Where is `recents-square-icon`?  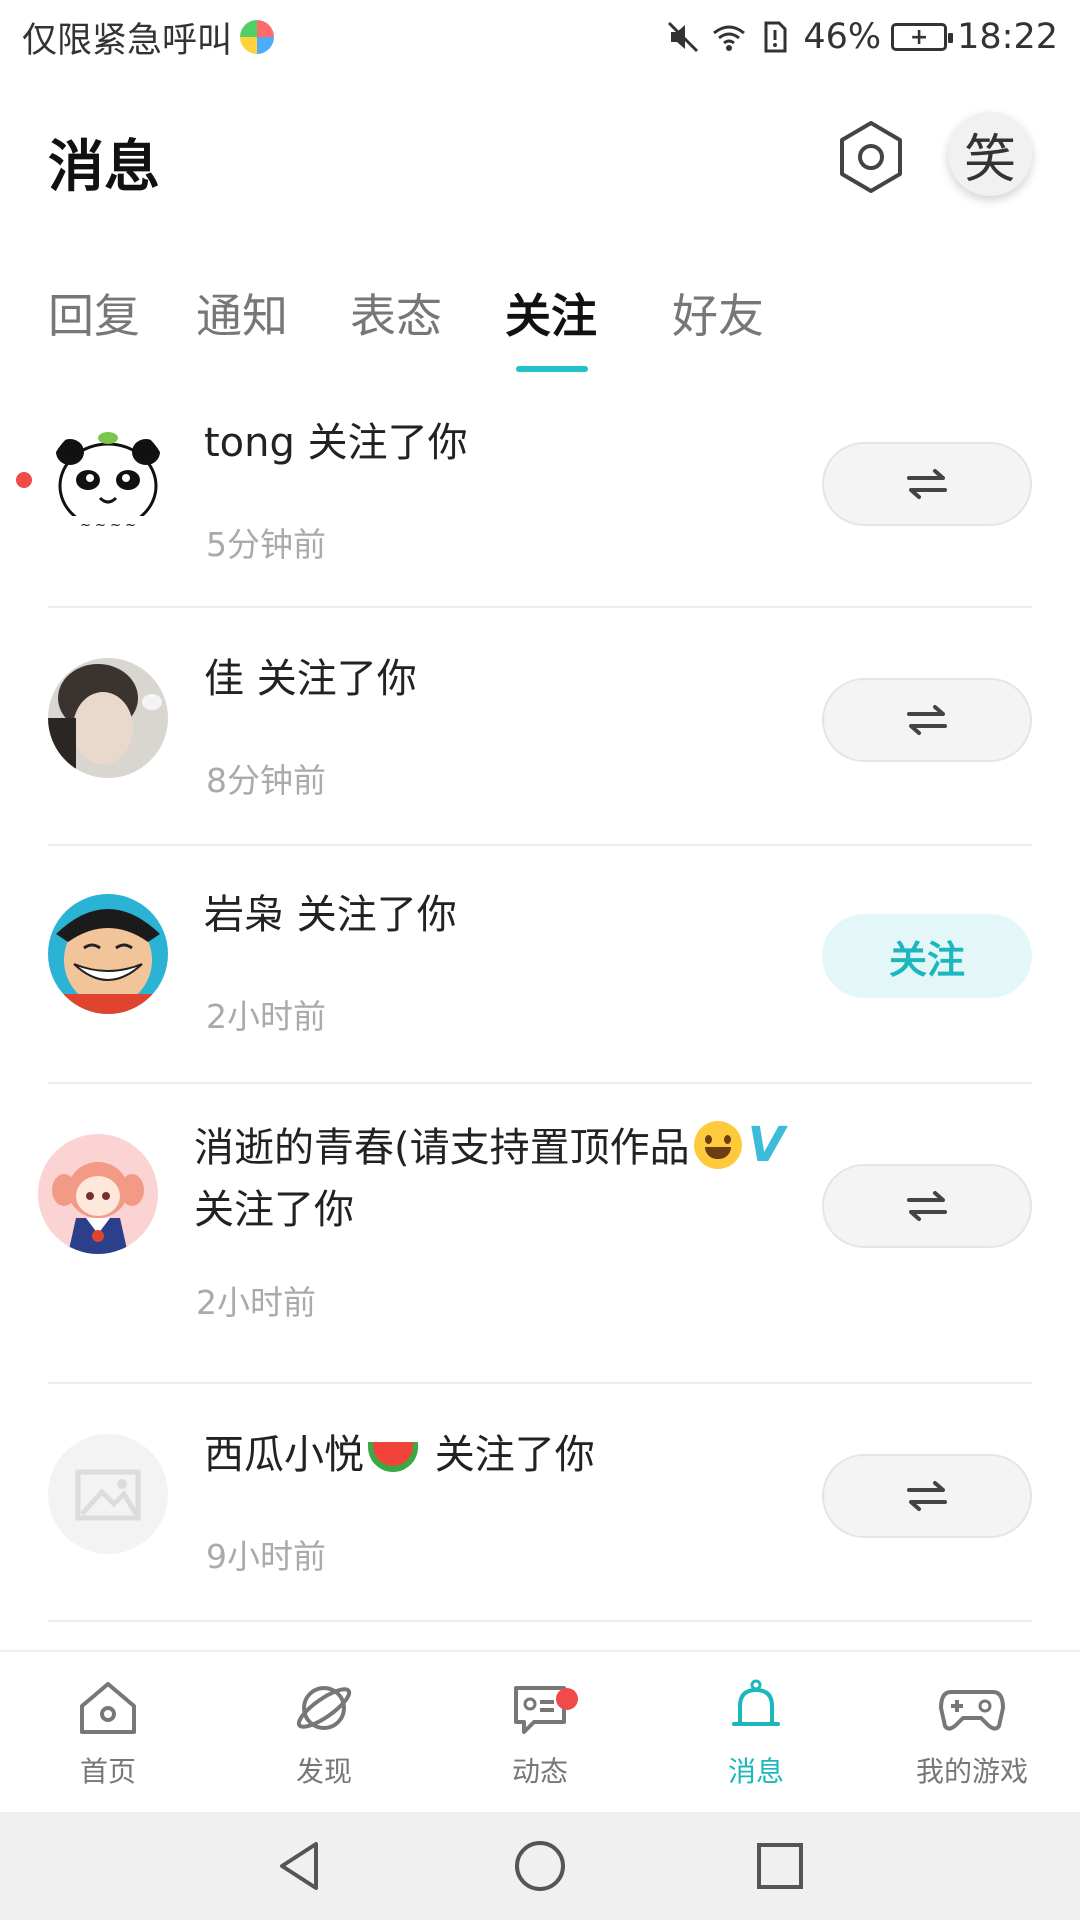 recents-square-icon is located at coordinates (780, 1866).